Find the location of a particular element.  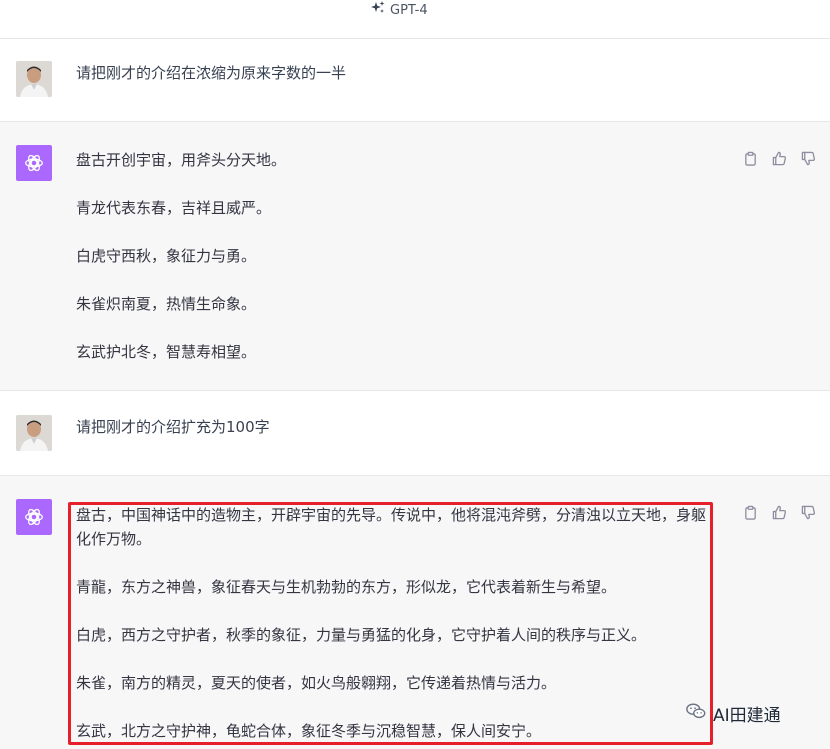

paragraph: 朱雀炽南夏，热情生命象。 is located at coordinates (166, 304).